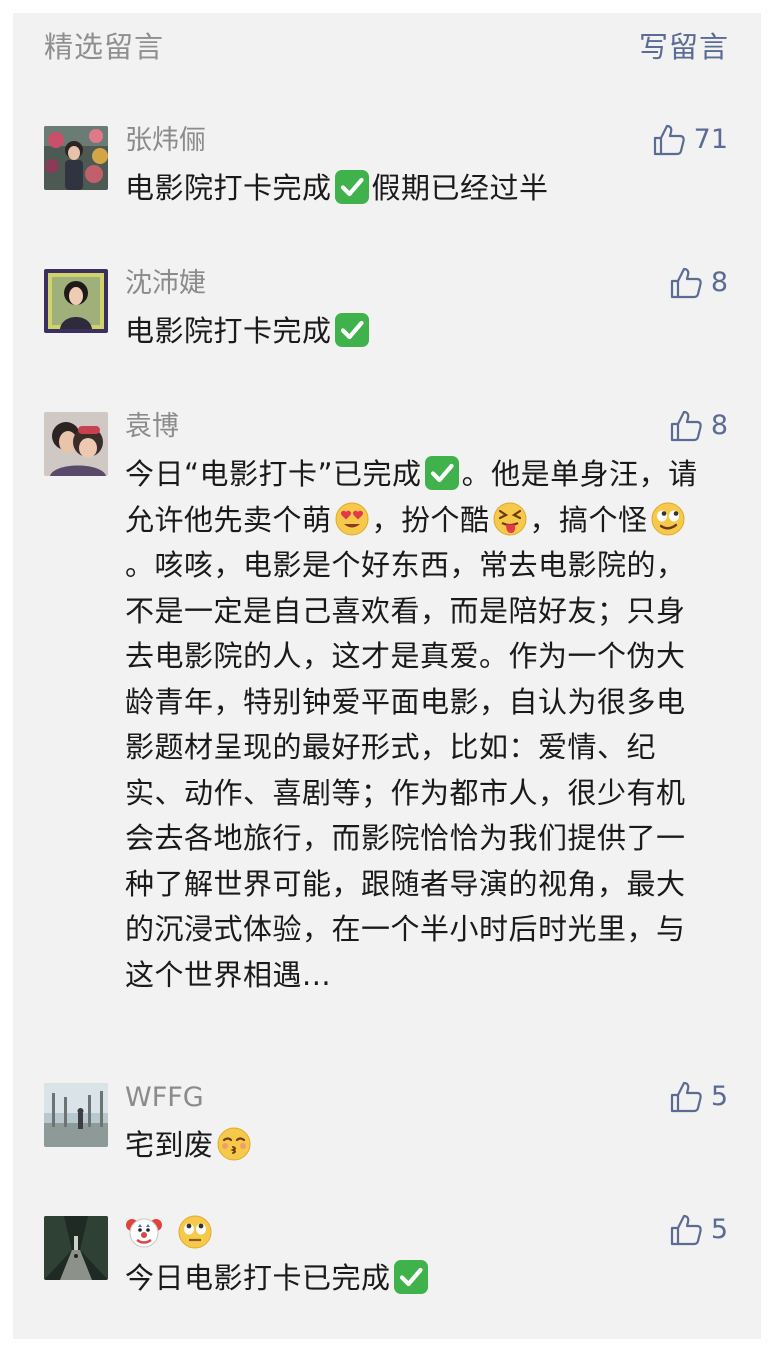  Describe the element at coordinates (104, 47) in the screenshot. I see `featured-comments-title: 精选留言` at that location.